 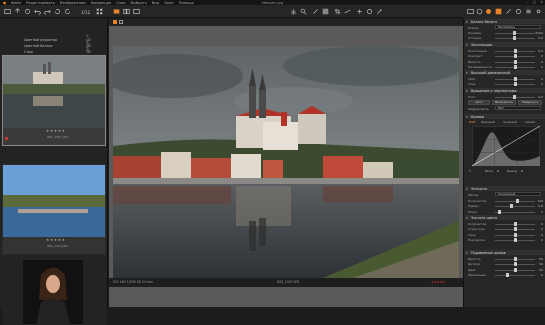 What do you see at coordinates (542, 212) in the screenshot?
I see `sharpen-value: 1` at bounding box center [542, 212].